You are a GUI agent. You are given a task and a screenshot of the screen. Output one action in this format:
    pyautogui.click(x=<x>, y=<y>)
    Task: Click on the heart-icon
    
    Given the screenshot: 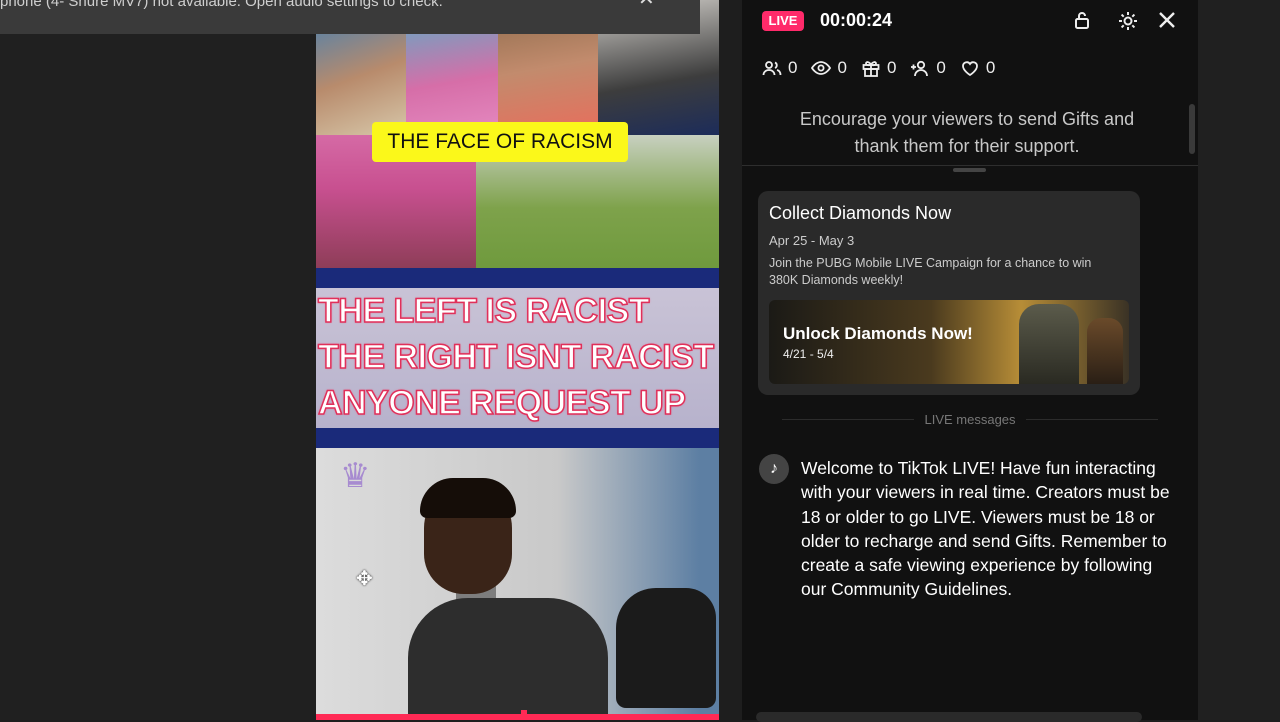 What is the action you would take?
    pyautogui.click(x=969, y=69)
    